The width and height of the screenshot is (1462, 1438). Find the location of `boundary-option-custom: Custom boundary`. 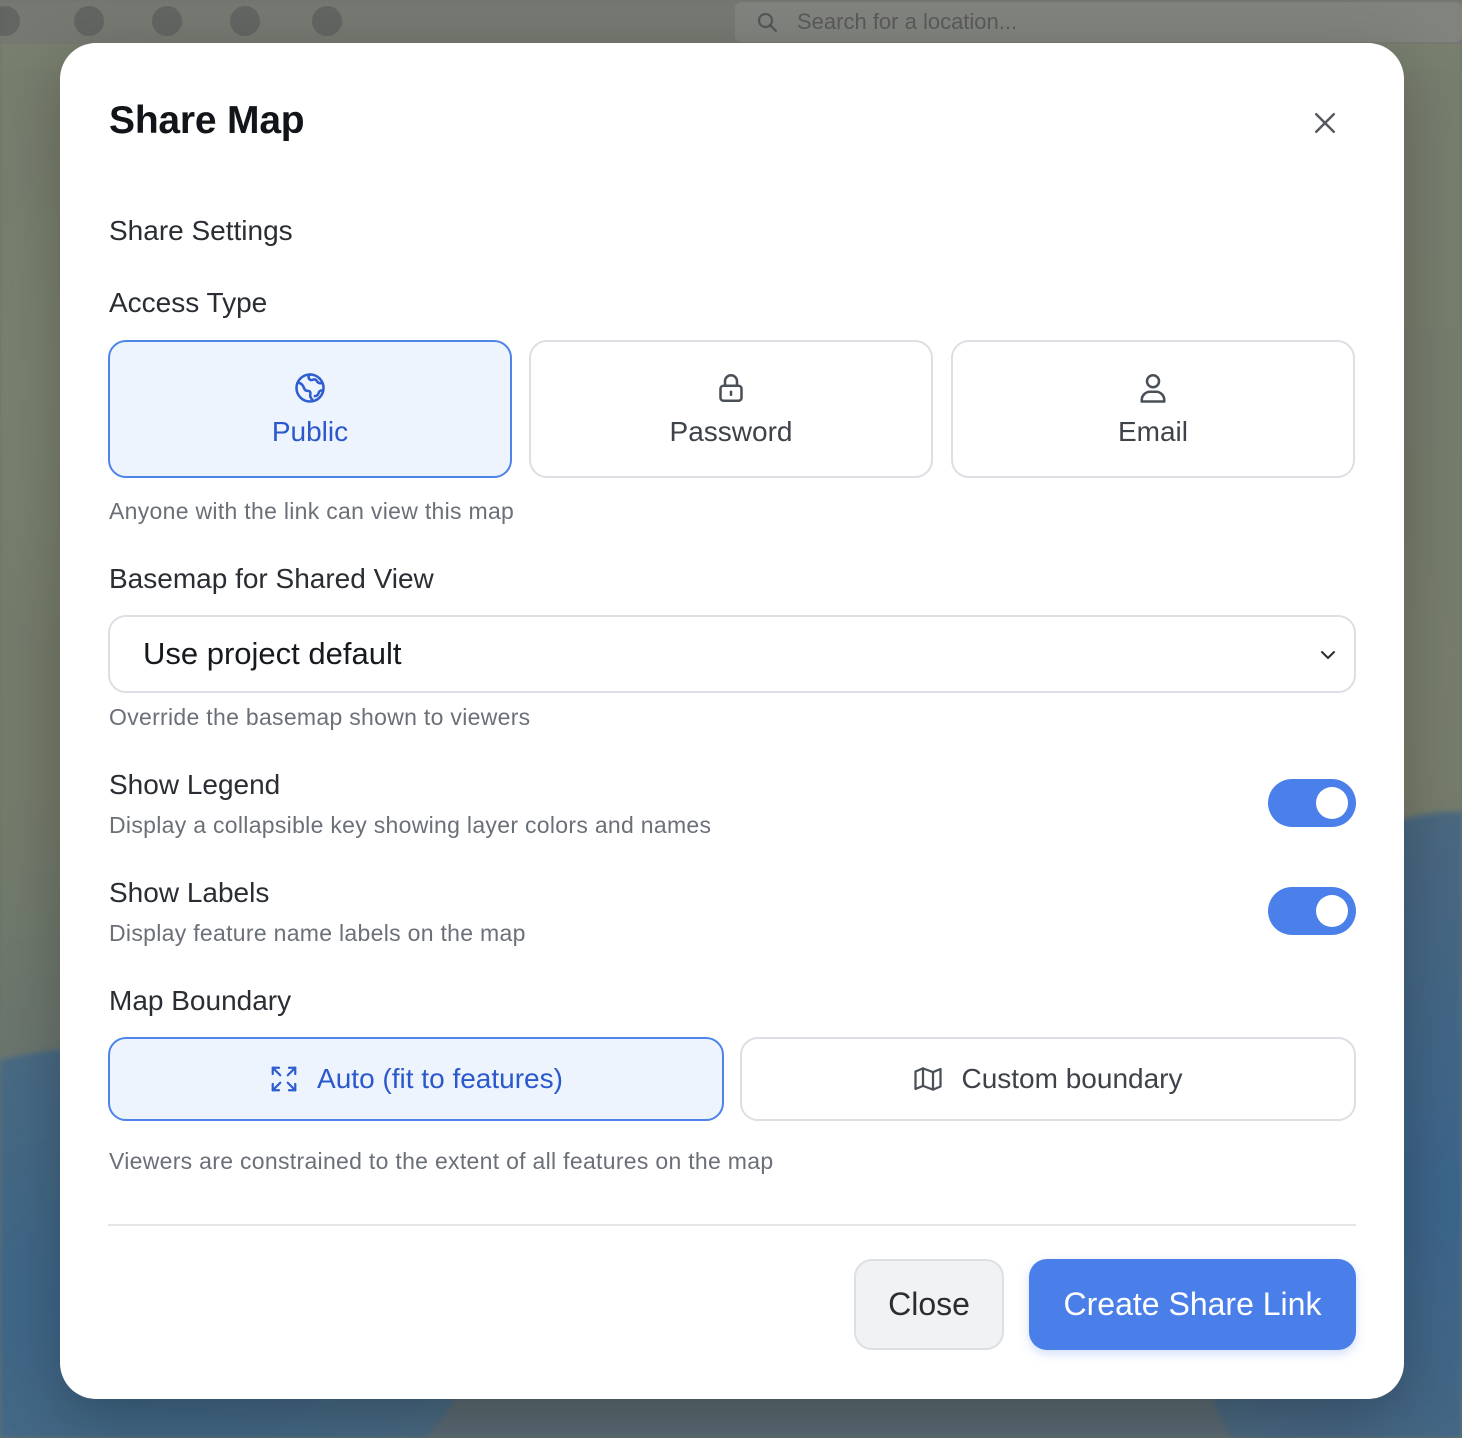

boundary-option-custom: Custom boundary is located at coordinates (1048, 1079).